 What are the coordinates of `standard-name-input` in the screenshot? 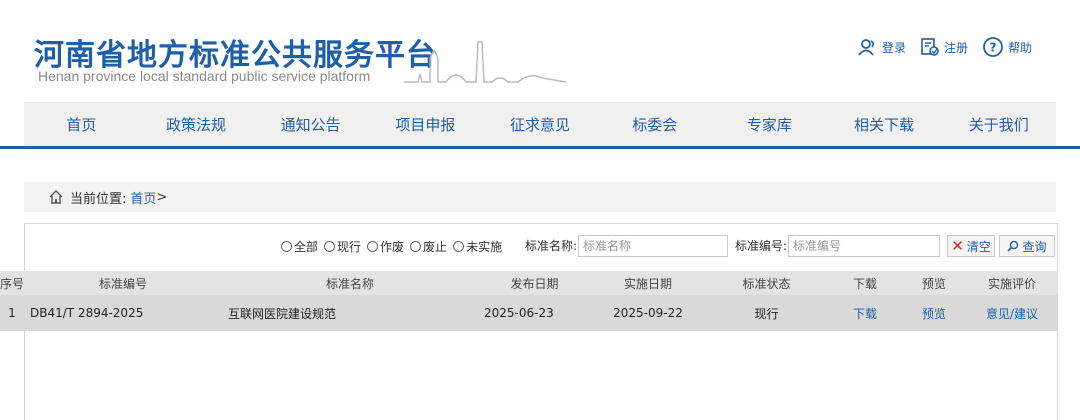 It's located at (653, 246).